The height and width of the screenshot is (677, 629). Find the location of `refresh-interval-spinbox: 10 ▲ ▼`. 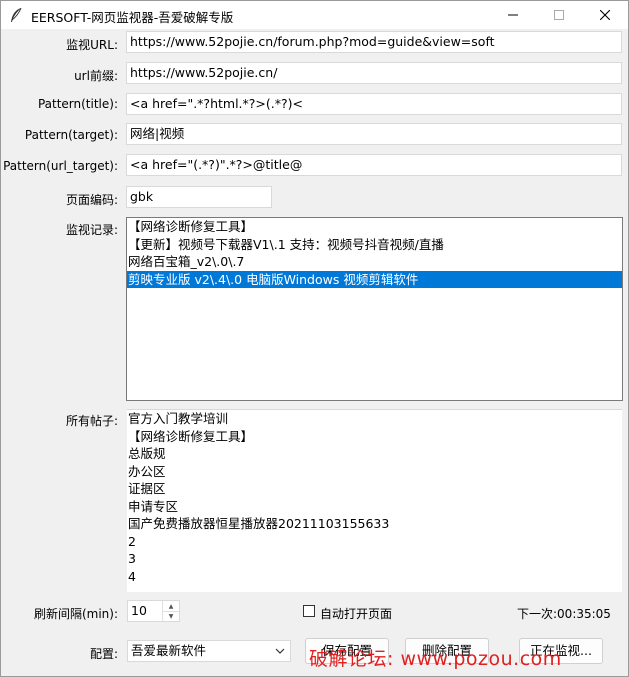

refresh-interval-spinbox: 10 ▲ ▼ is located at coordinates (153, 611).